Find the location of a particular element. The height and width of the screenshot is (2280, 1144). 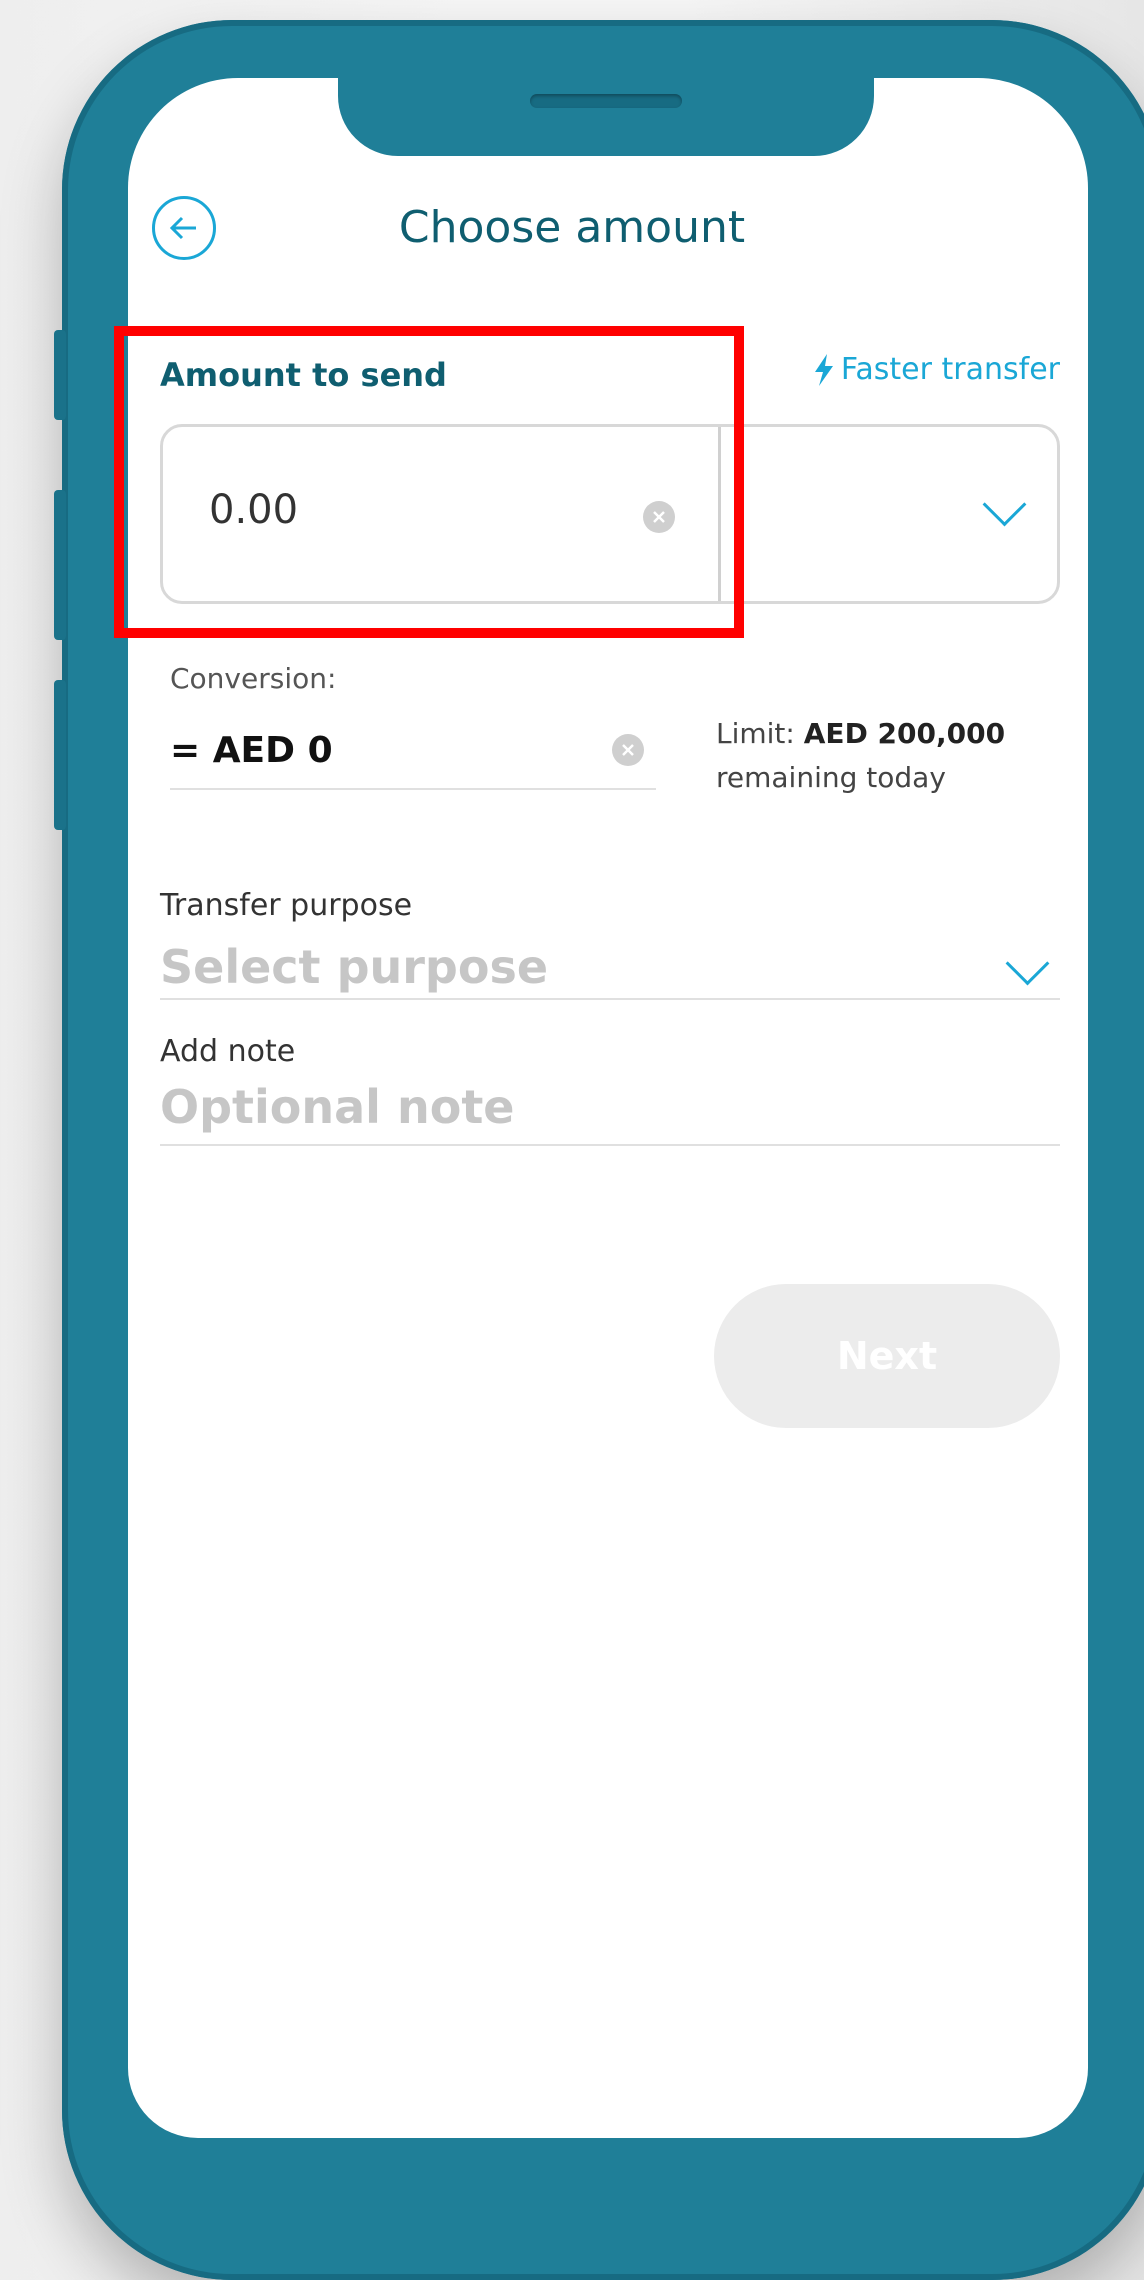

lightning-icon is located at coordinates (823, 369).